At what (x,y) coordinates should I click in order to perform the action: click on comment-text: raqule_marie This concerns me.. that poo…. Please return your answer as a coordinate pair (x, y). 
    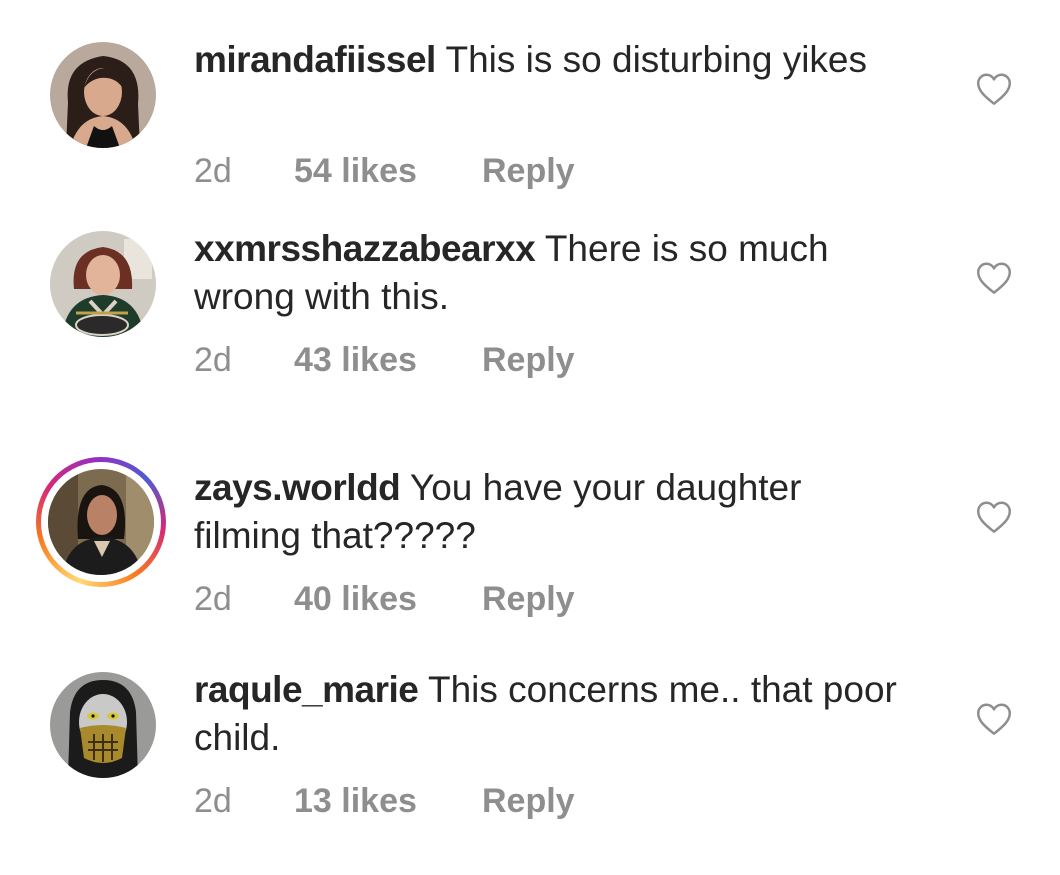
    Looking at the image, I should click on (554, 714).